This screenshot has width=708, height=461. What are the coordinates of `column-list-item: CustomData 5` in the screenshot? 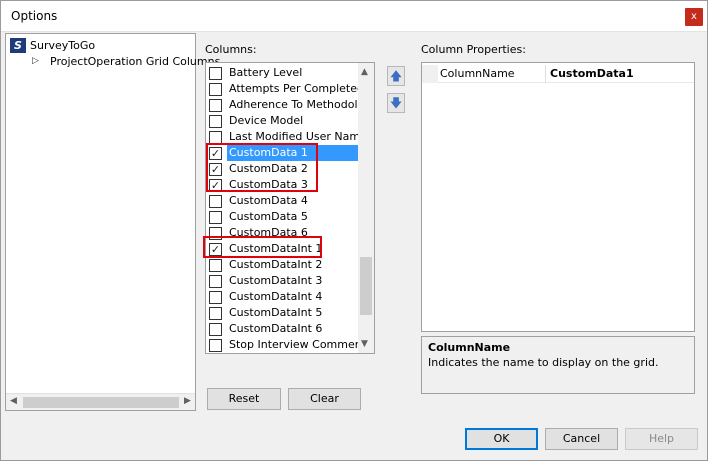 It's located at (282, 217).